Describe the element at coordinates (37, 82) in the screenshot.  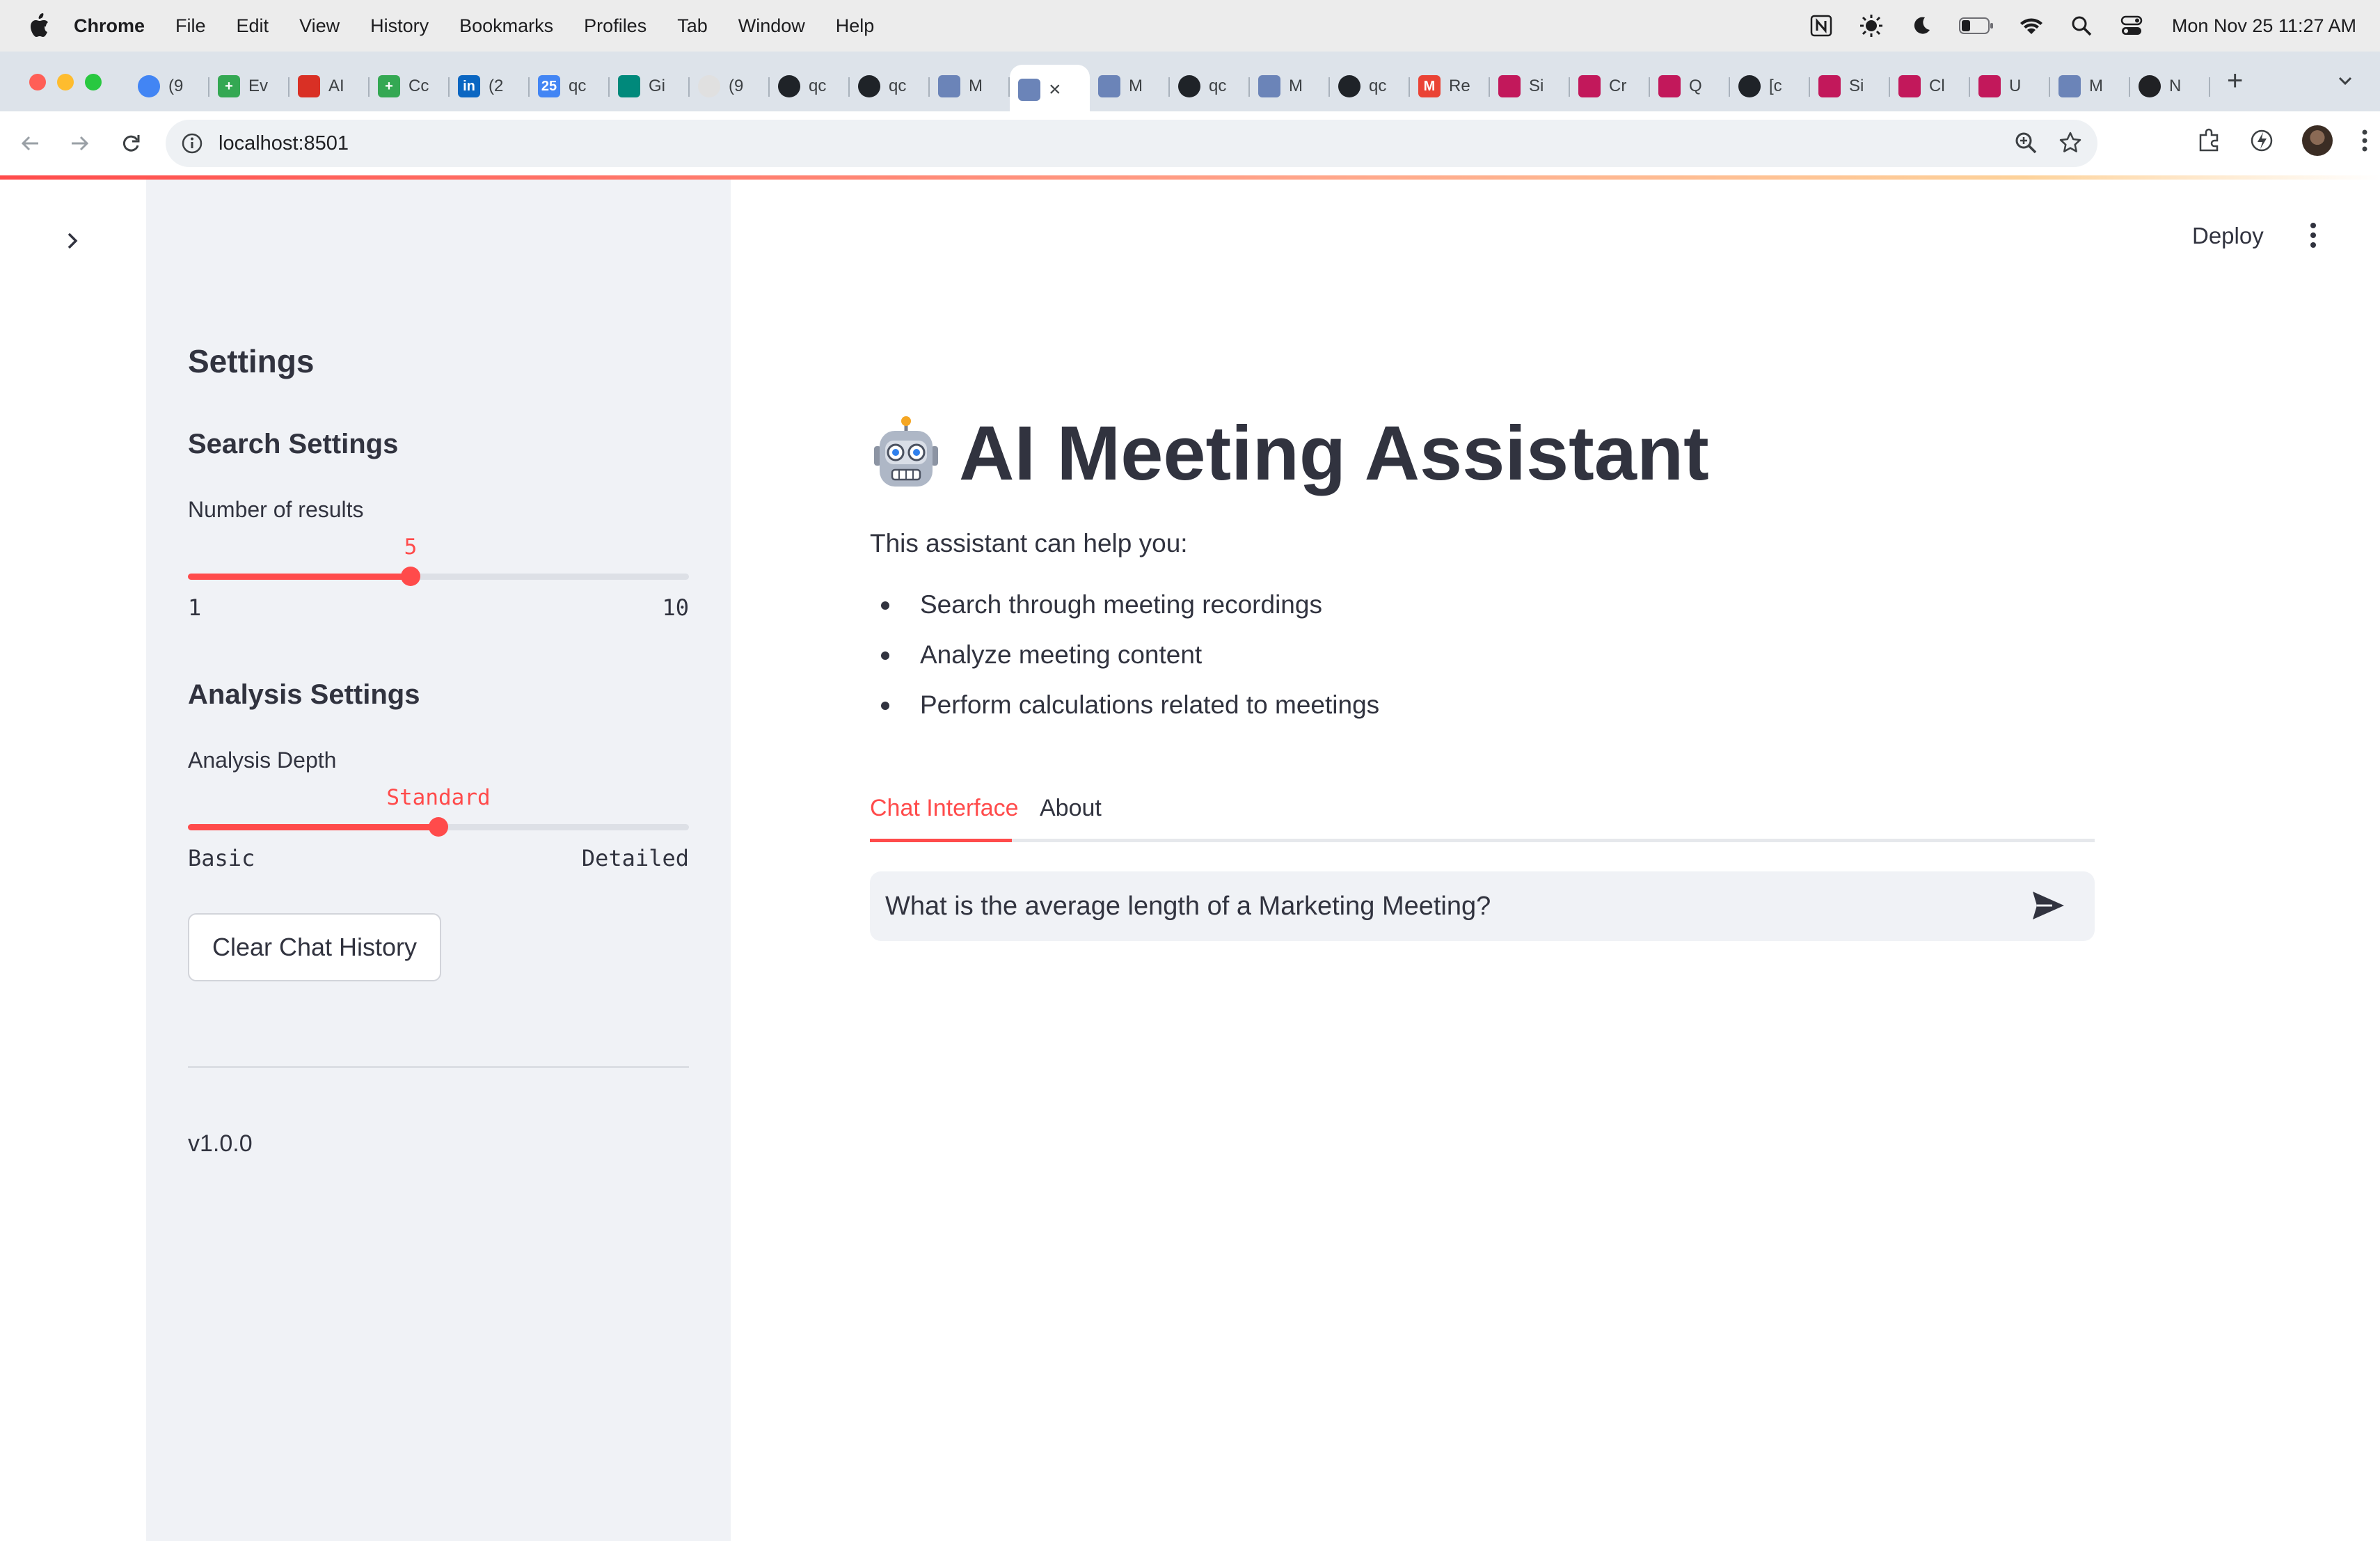
I see `close-window-button` at that location.